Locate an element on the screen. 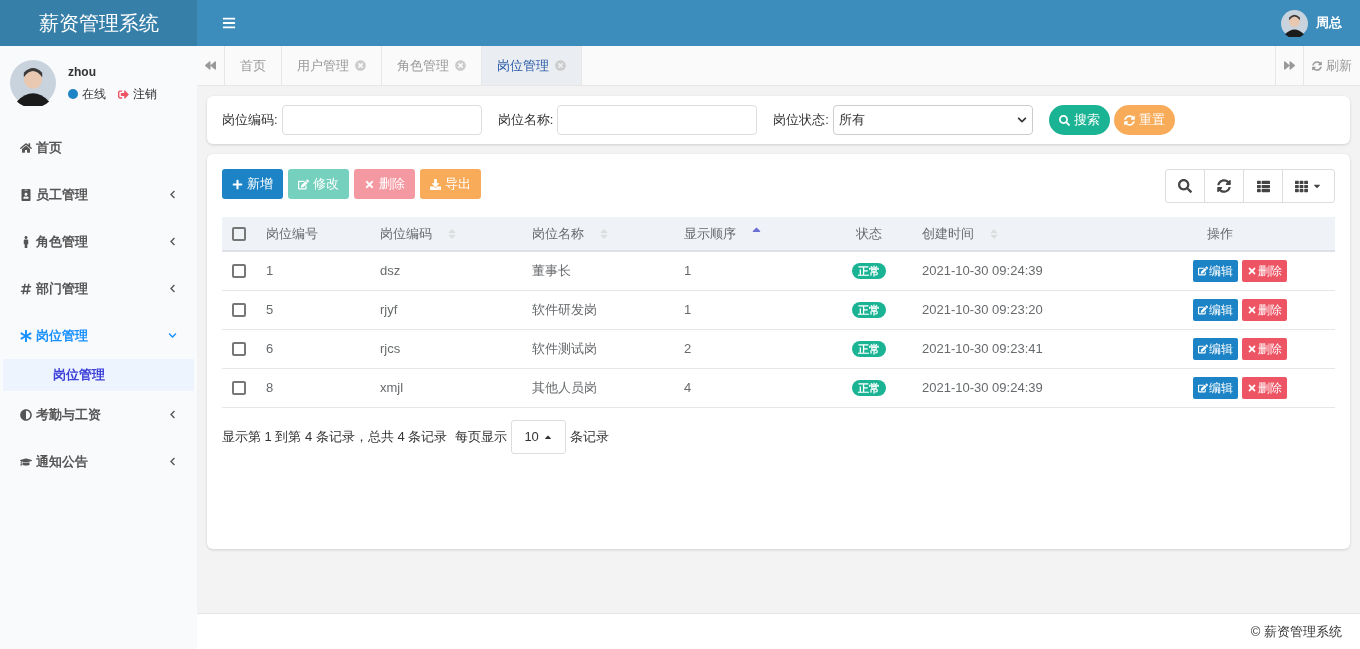 The width and height of the screenshot is (1360, 649). table-cell: 其他人员岗 is located at coordinates (564, 387).